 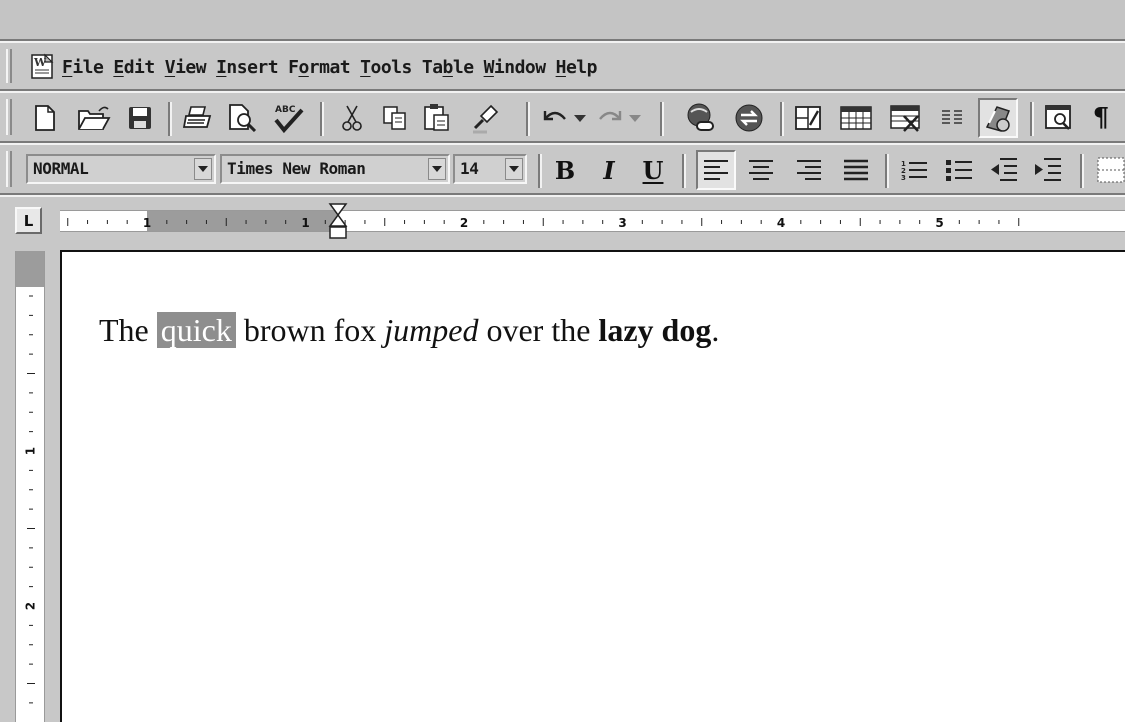 I want to click on menu-edit: Edit, so click(x=134, y=67).